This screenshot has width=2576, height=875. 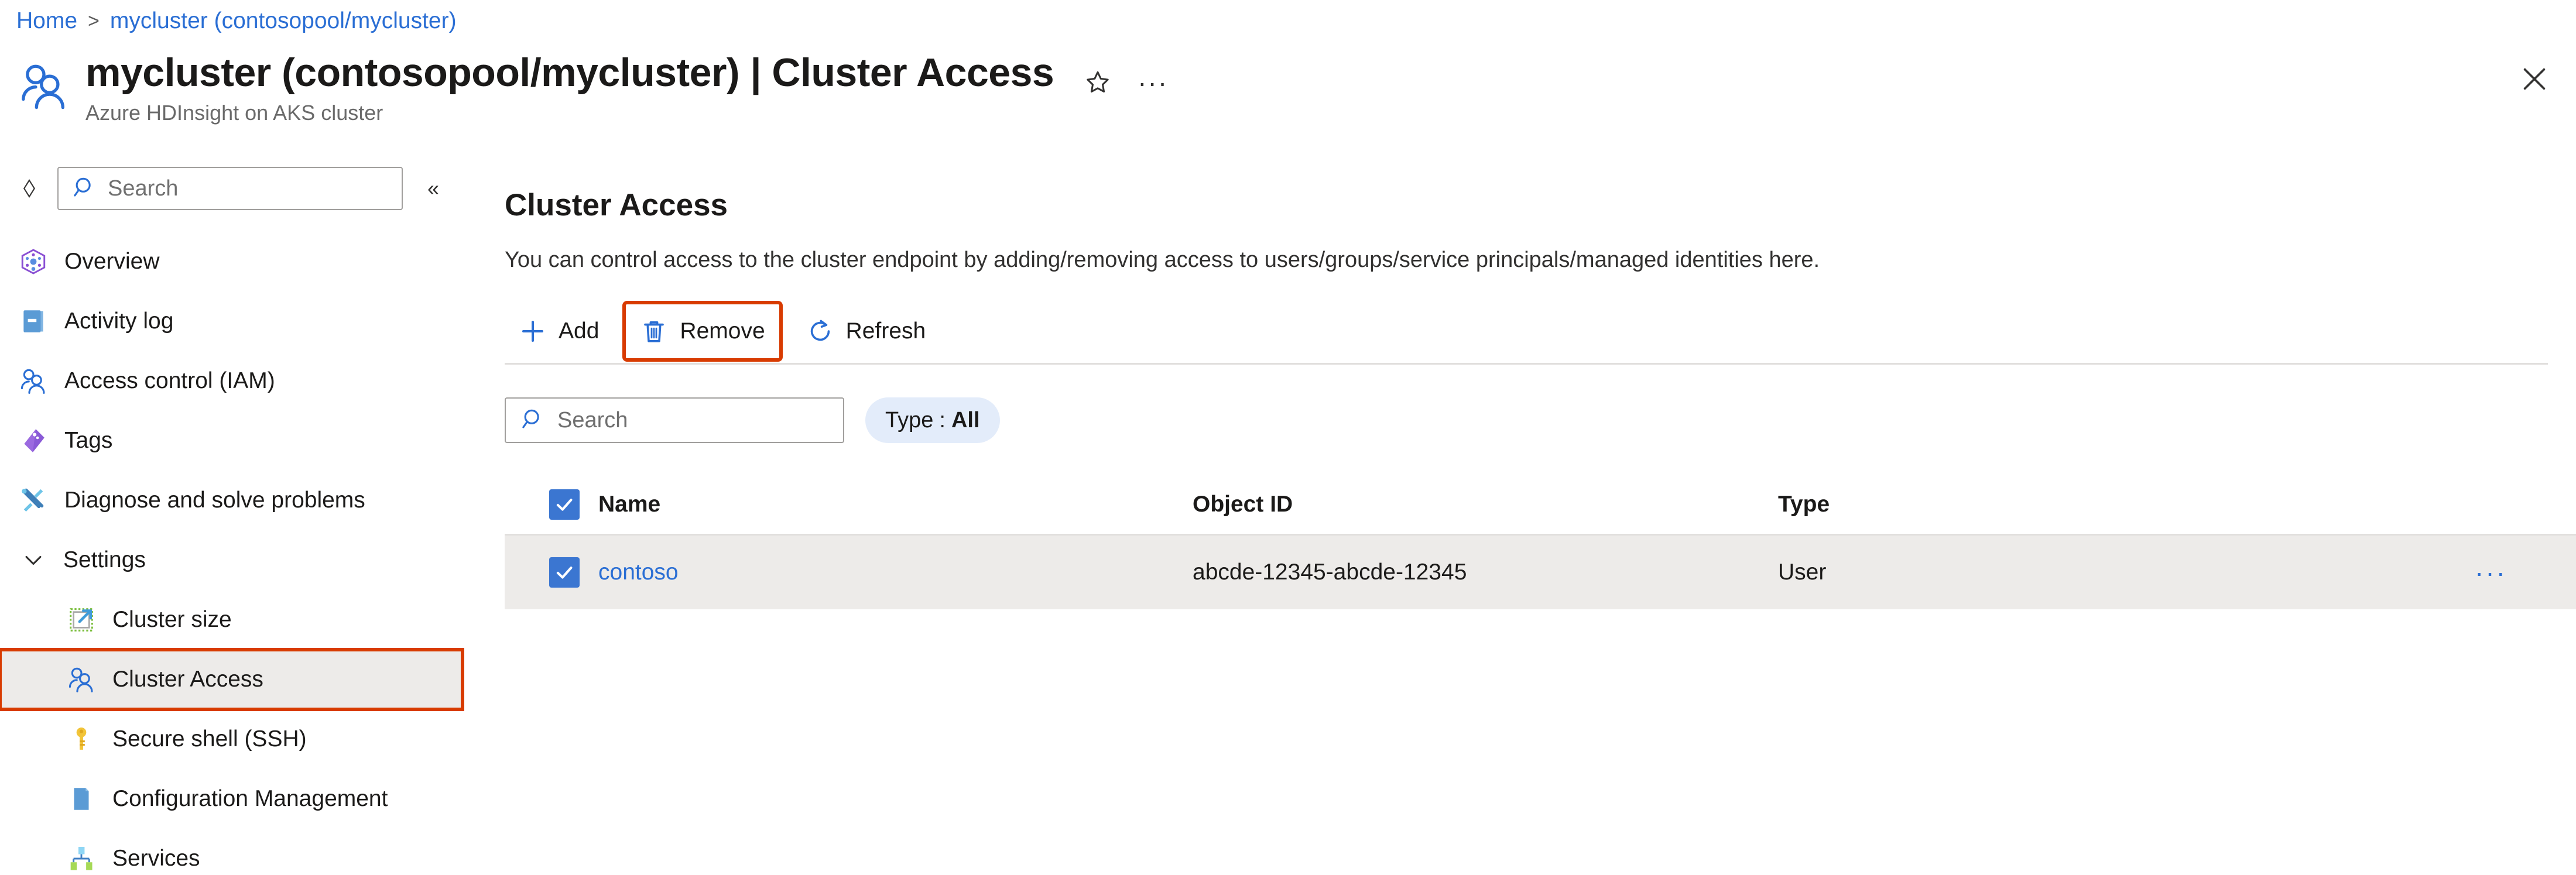 I want to click on tag-icon, so click(x=33, y=441).